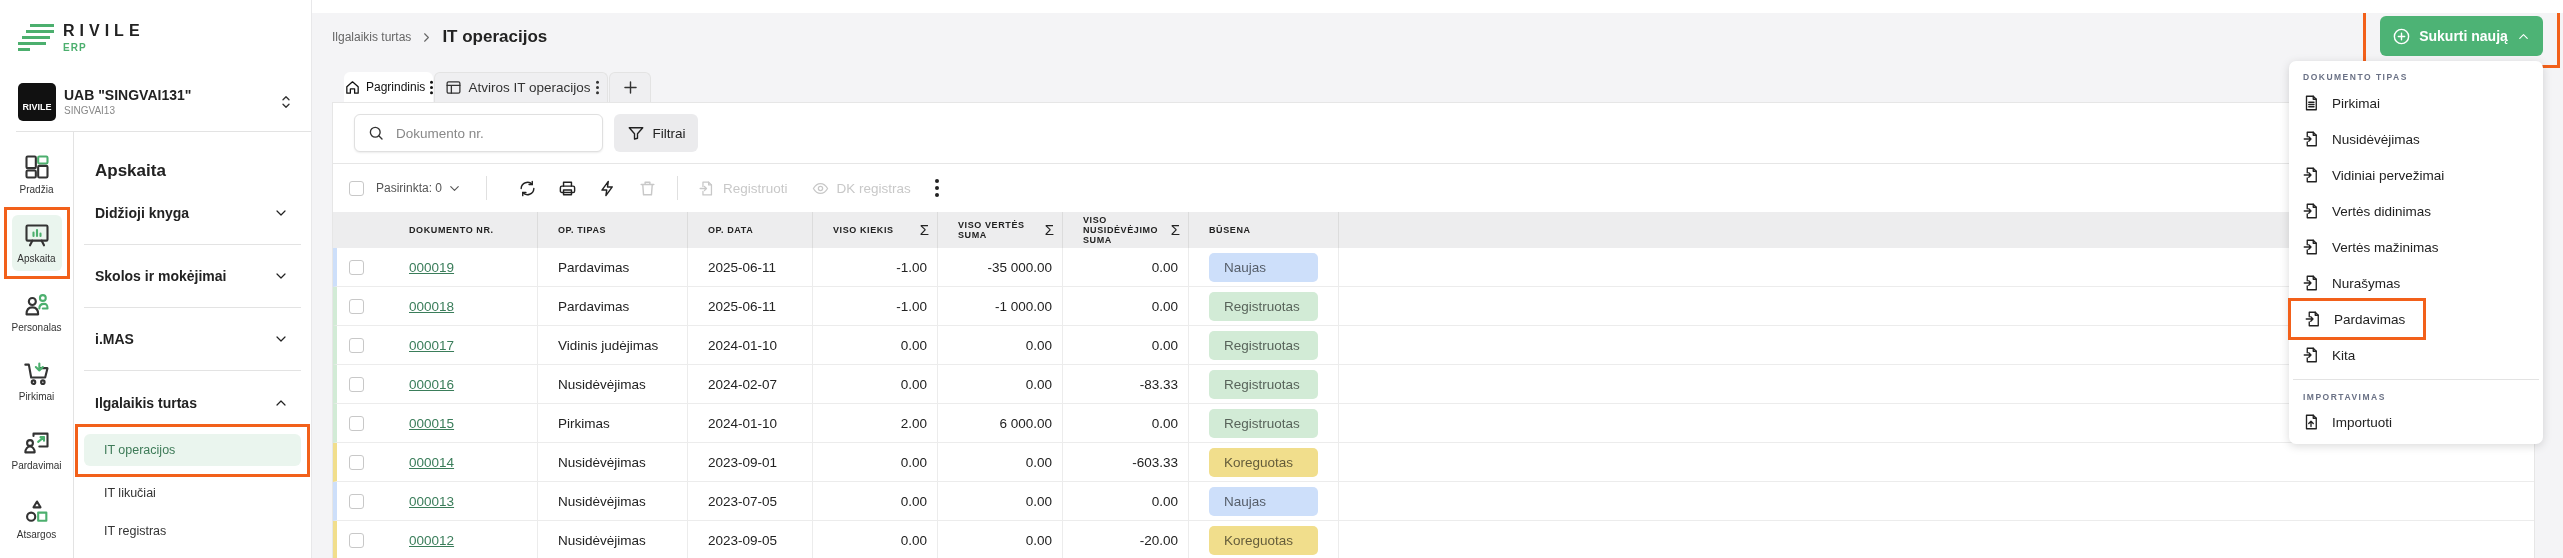  Describe the element at coordinates (192, 402) in the screenshot. I see `nav-section: Ilgalaikis turtas` at that location.